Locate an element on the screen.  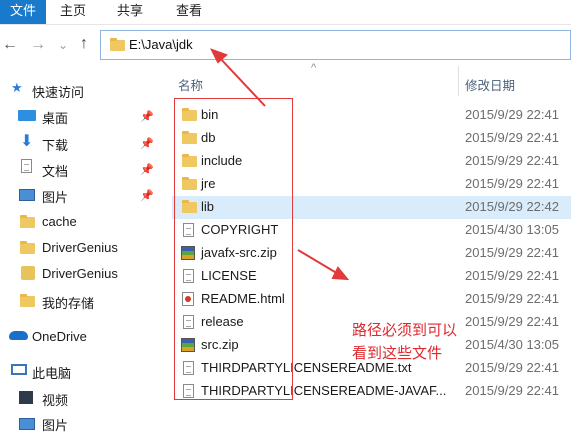
annotation-arrow-to-files is located at coordinates (323, 265).